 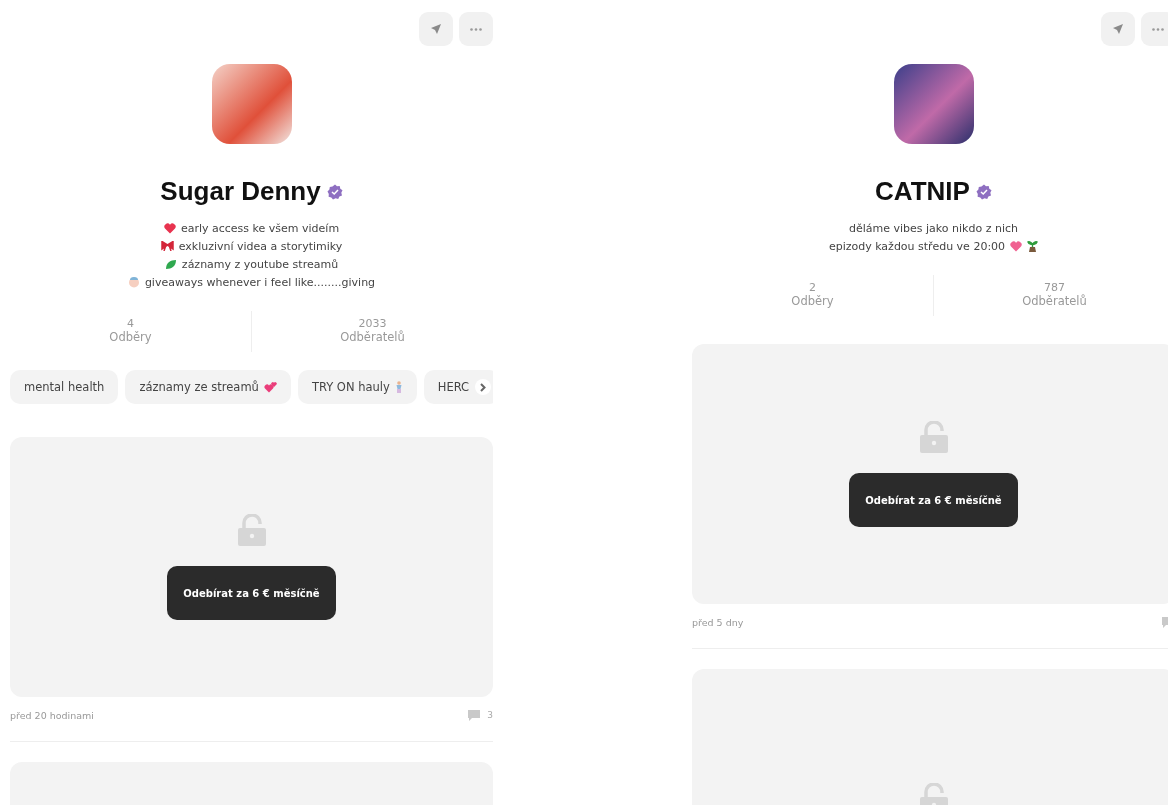 I want to click on bio-line: děláme vibes jako nikdo z nich, so click(x=933, y=228).